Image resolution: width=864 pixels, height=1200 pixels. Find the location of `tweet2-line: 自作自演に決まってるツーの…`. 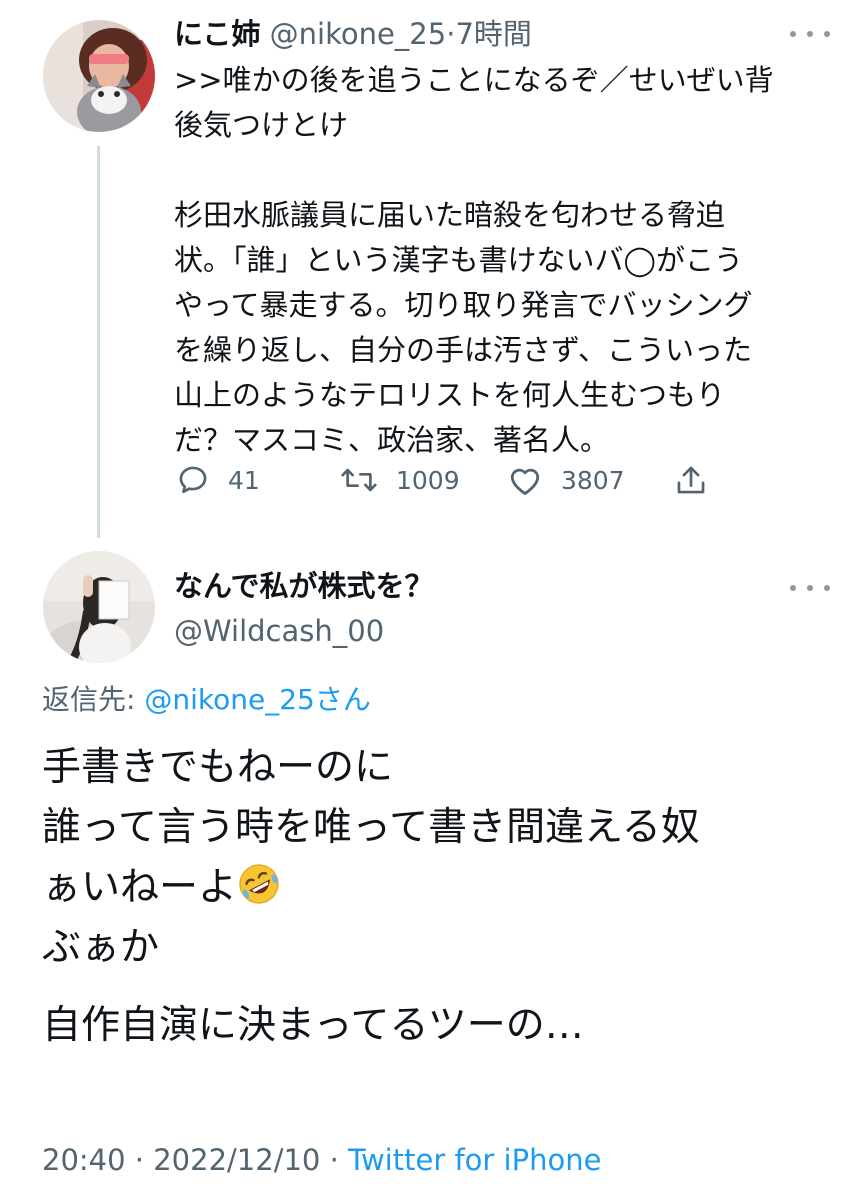

tweet2-line: 自作自演に決まってるツーの… is located at coordinates (313, 1025).